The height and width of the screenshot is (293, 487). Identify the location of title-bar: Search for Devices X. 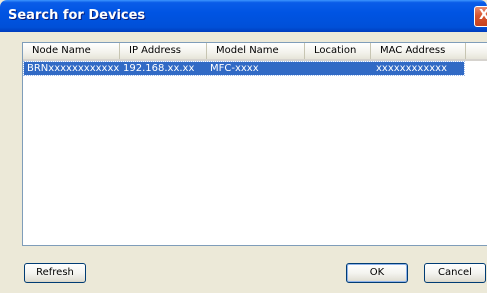
(243, 16).